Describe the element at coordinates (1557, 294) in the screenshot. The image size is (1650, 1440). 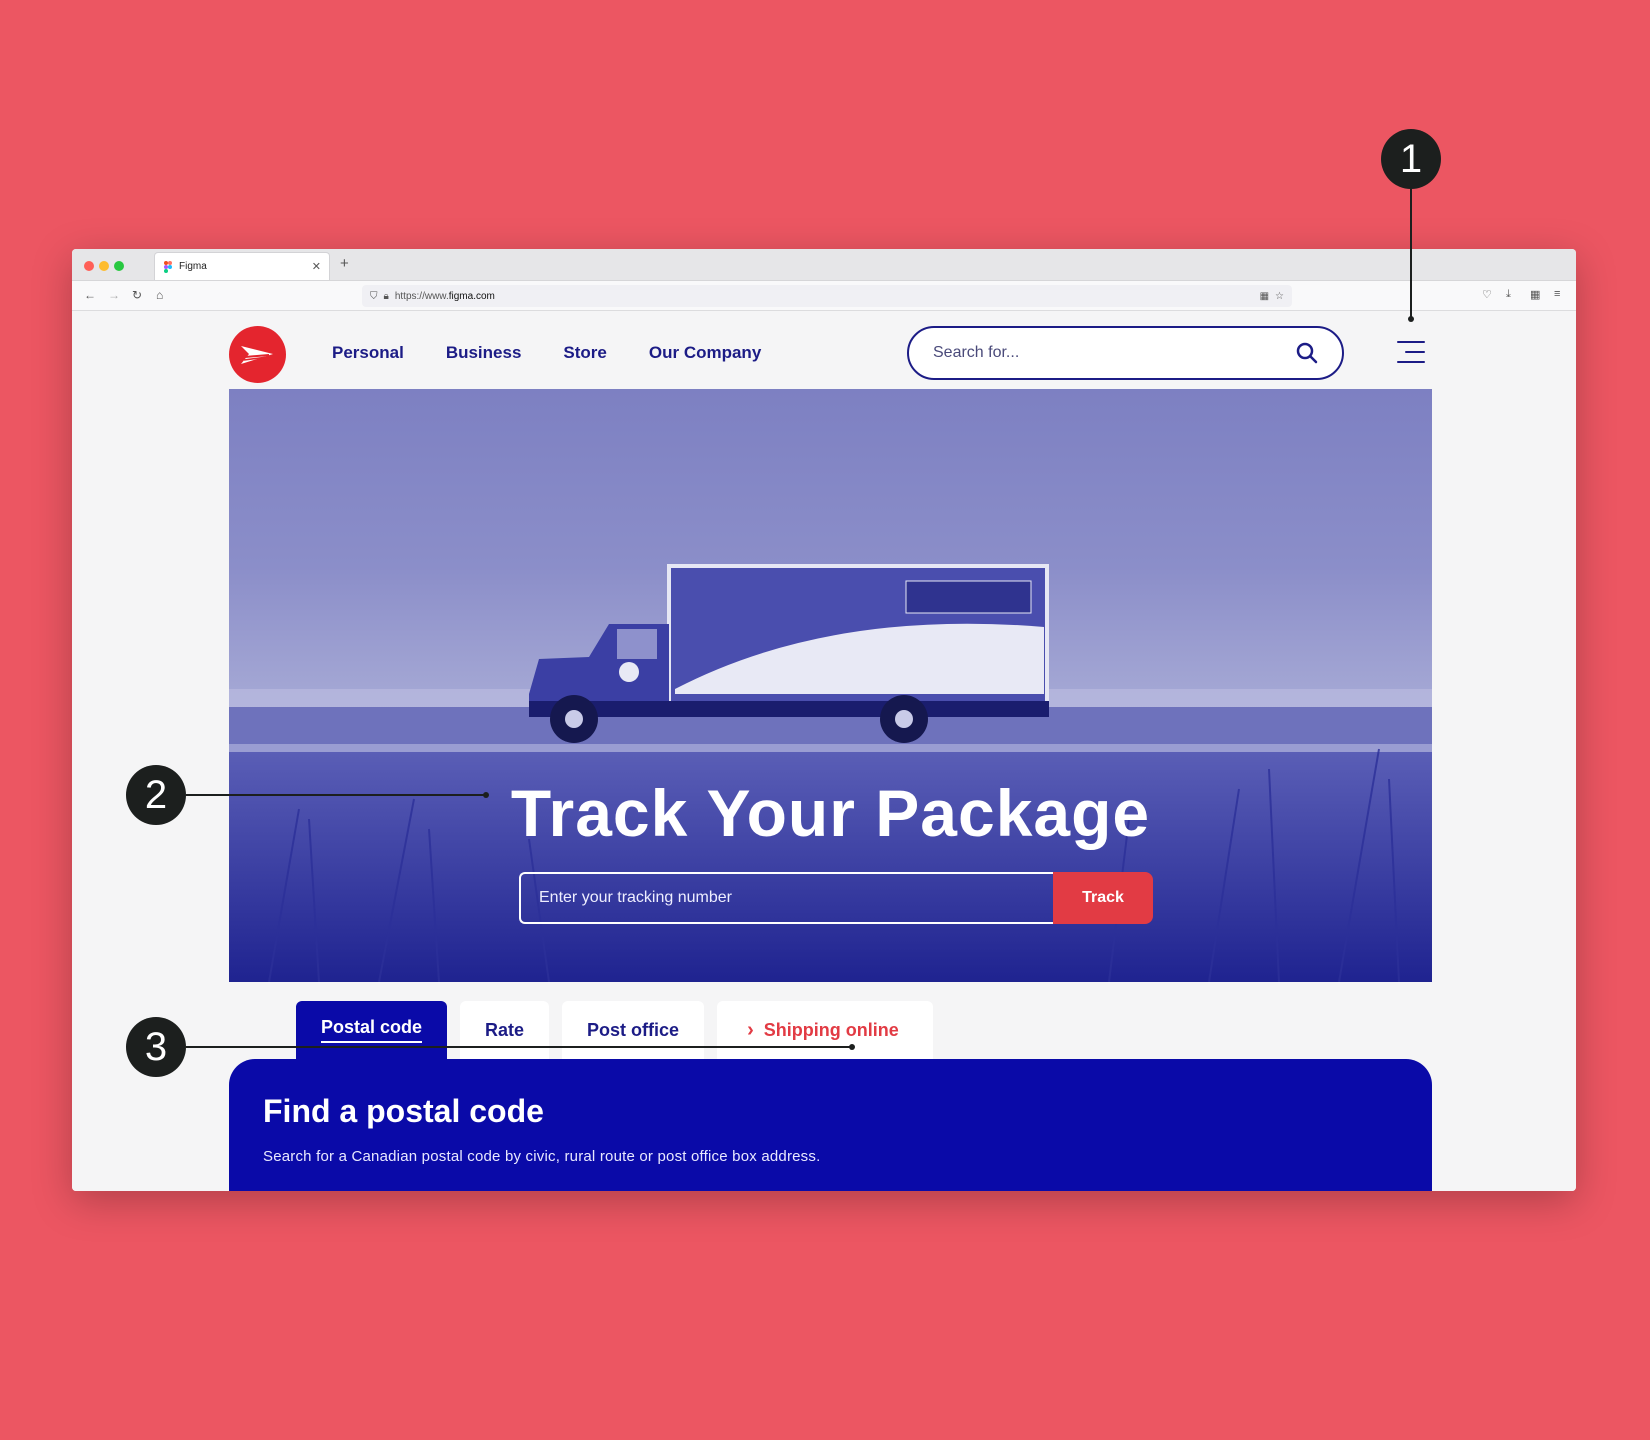
I see `browser-menu-icon: ≡` at that location.